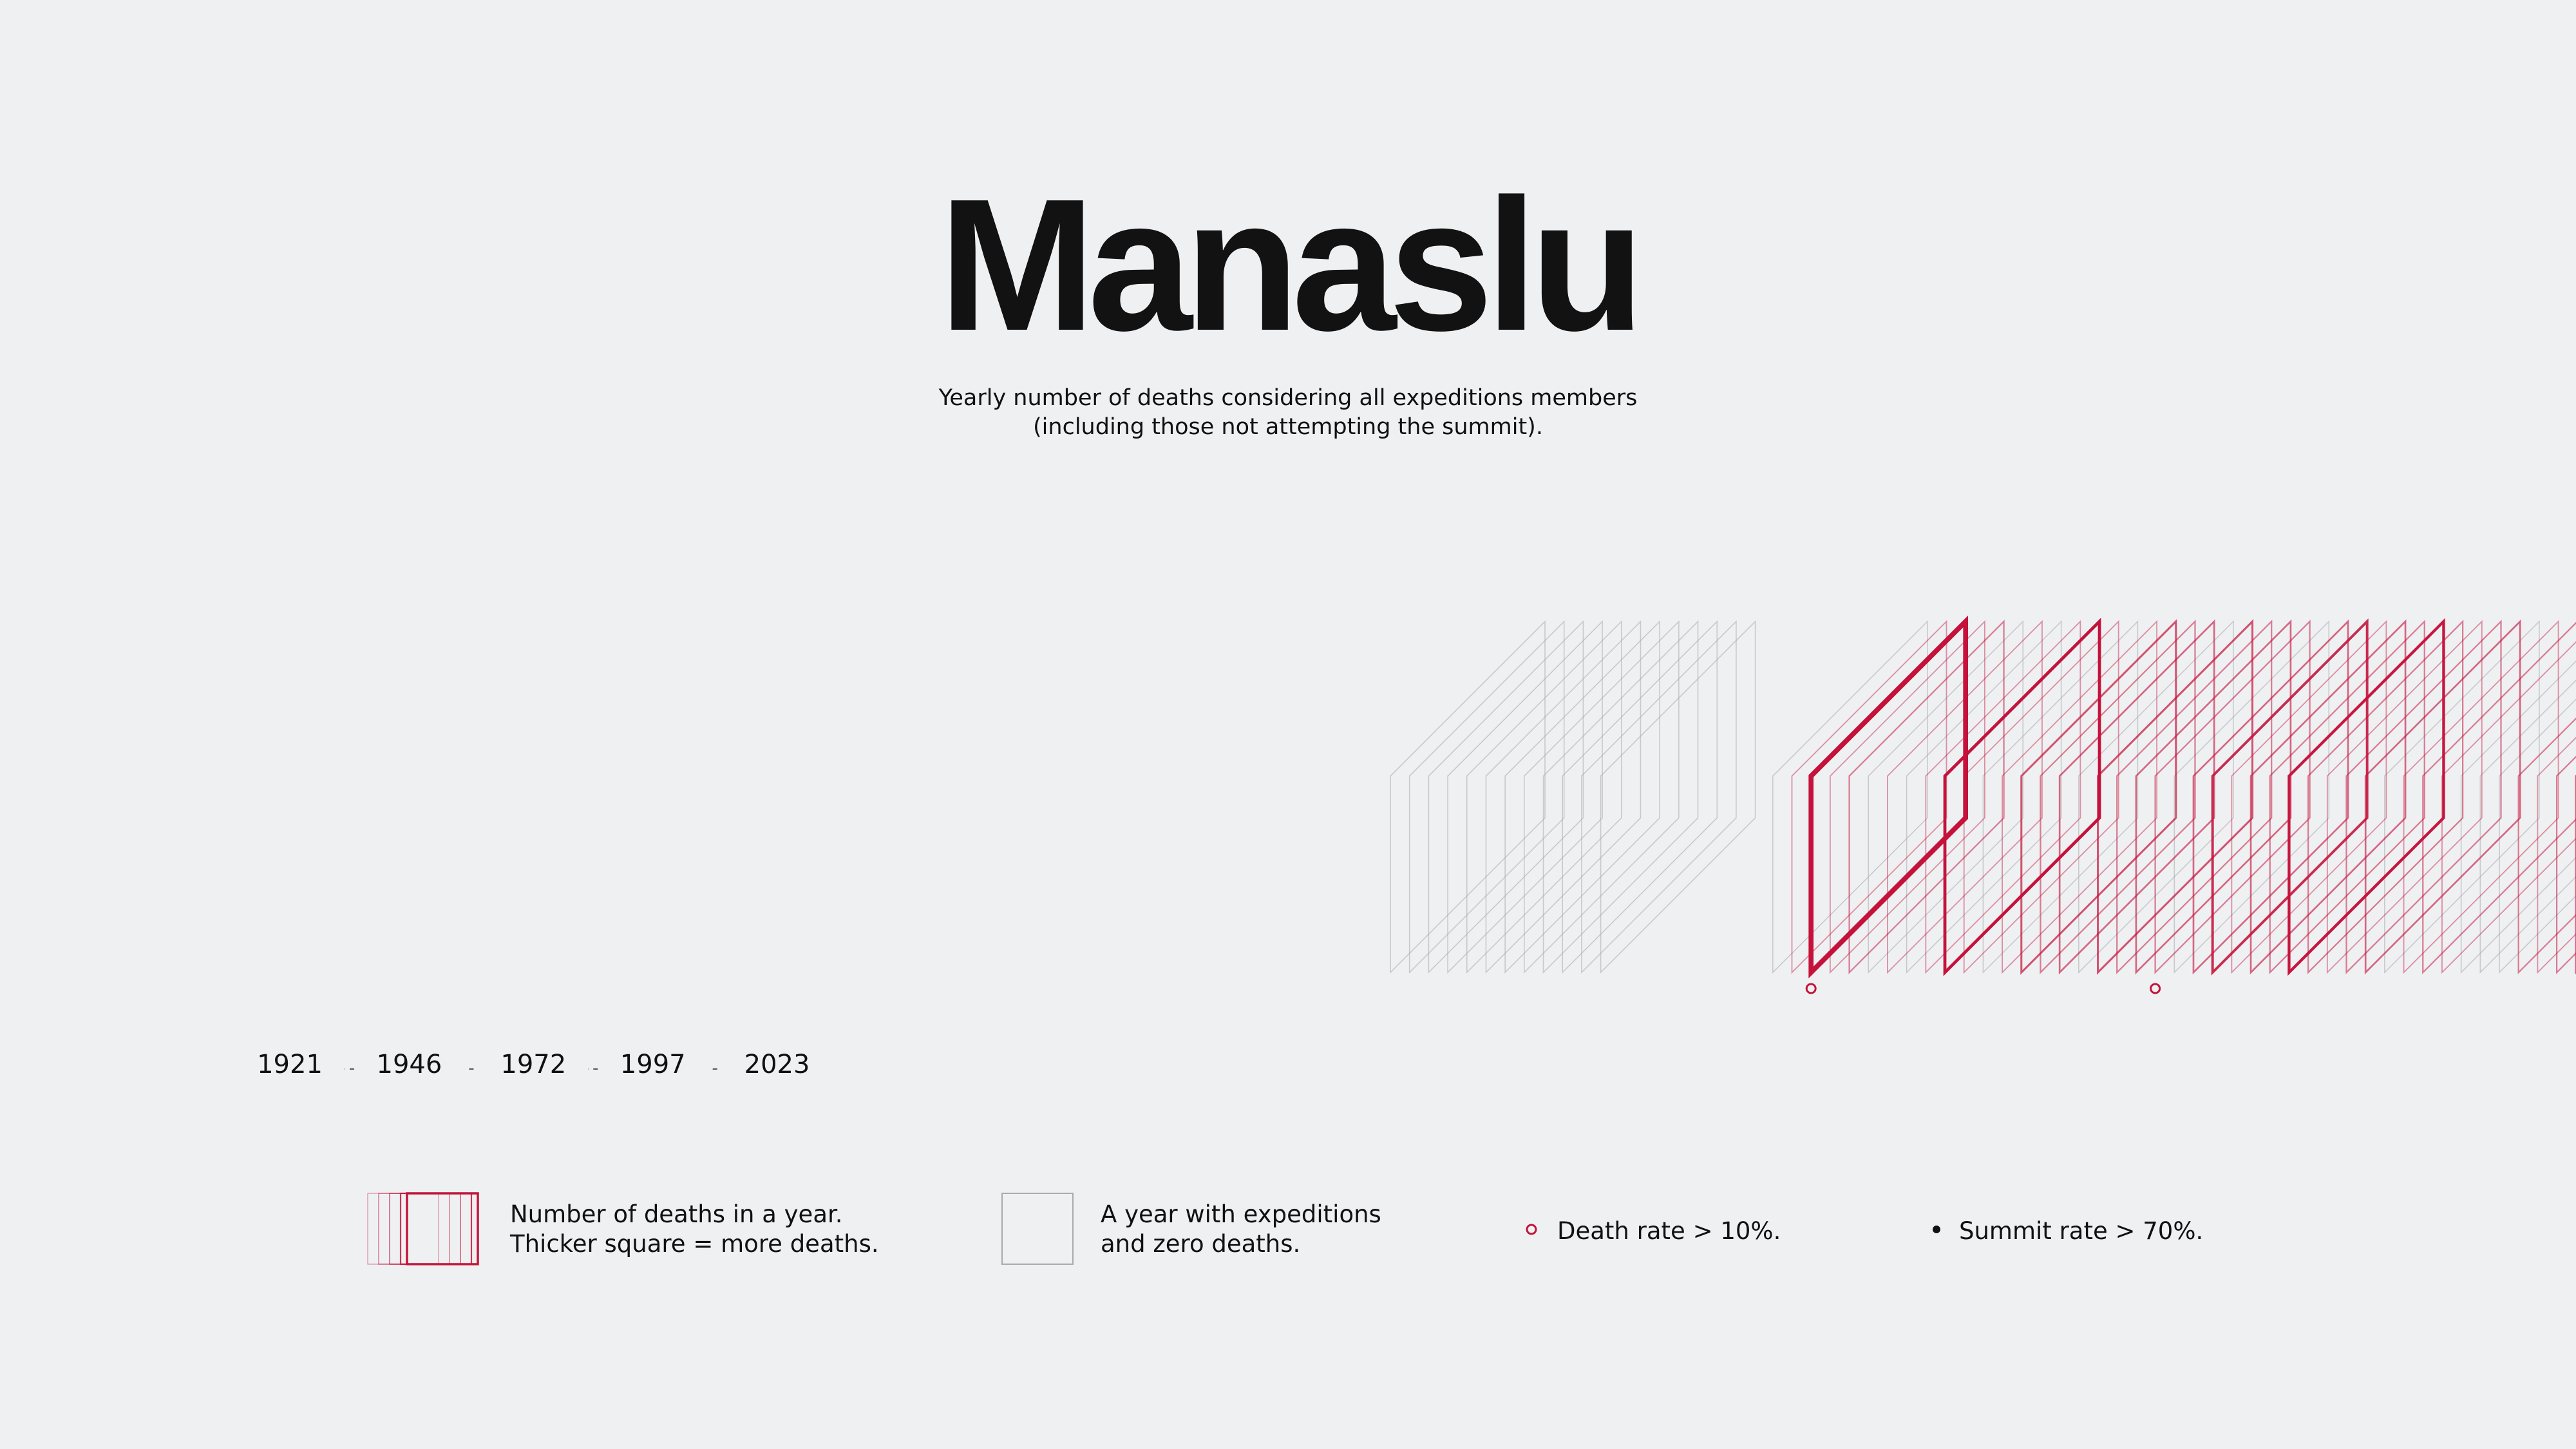 This screenshot has width=2576, height=1449. I want to click on year-square-1998, so click(2386, 797).